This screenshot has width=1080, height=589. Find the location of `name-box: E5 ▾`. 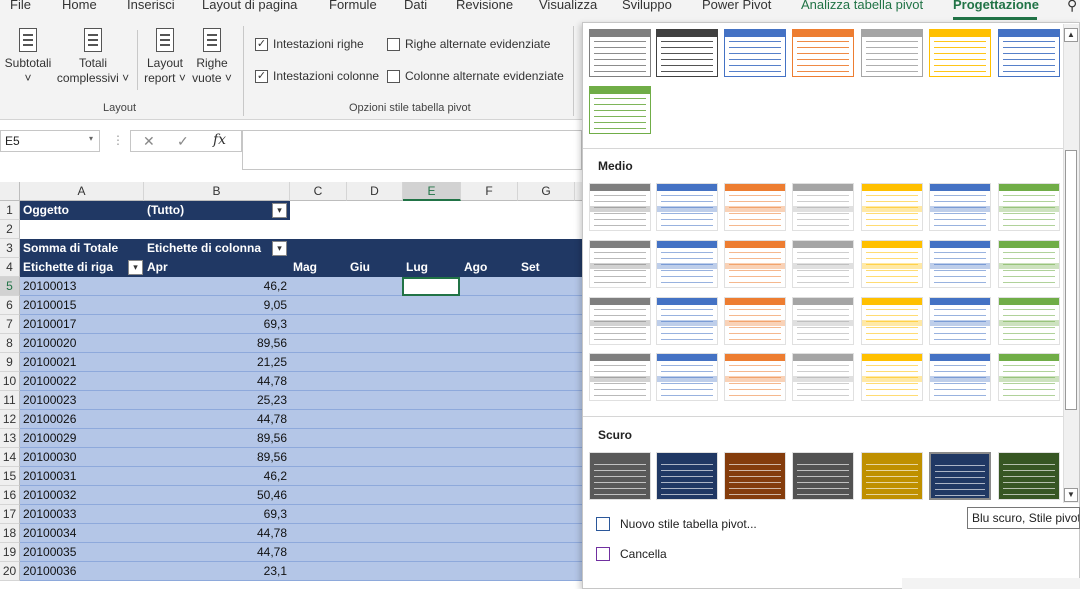

name-box: E5 ▾ is located at coordinates (50, 141).